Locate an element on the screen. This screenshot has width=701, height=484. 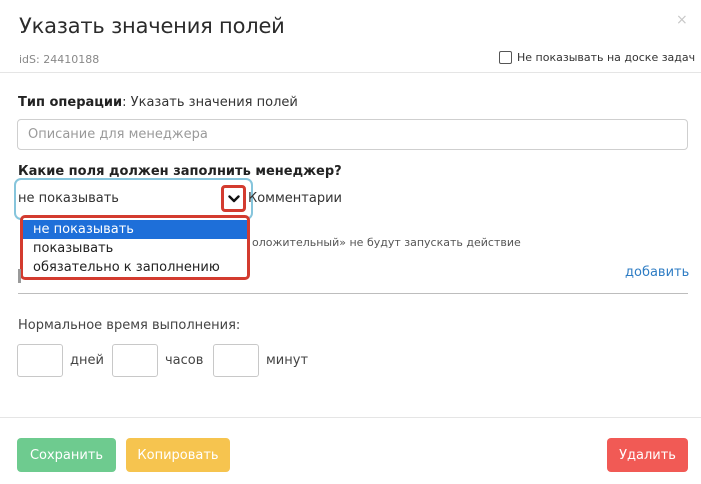
delete-button: Удалить is located at coordinates (647, 455).